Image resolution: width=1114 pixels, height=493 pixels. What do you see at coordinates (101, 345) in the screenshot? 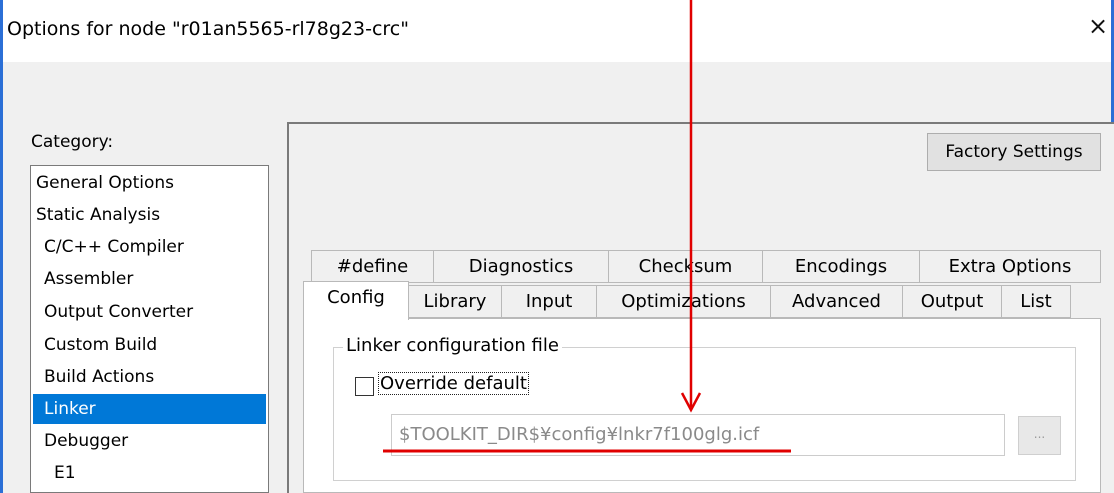
I see `category-item-label: Custom Build` at bounding box center [101, 345].